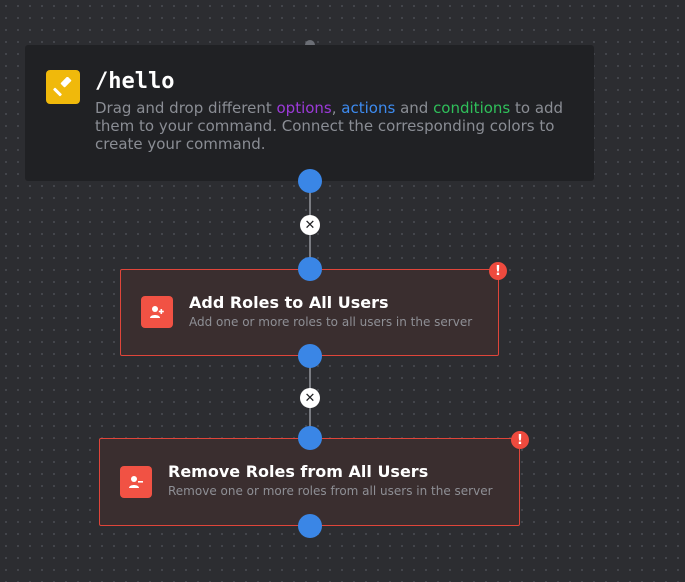  What do you see at coordinates (289, 302) in the screenshot?
I see `action-title: Add Roles to All Users` at bounding box center [289, 302].